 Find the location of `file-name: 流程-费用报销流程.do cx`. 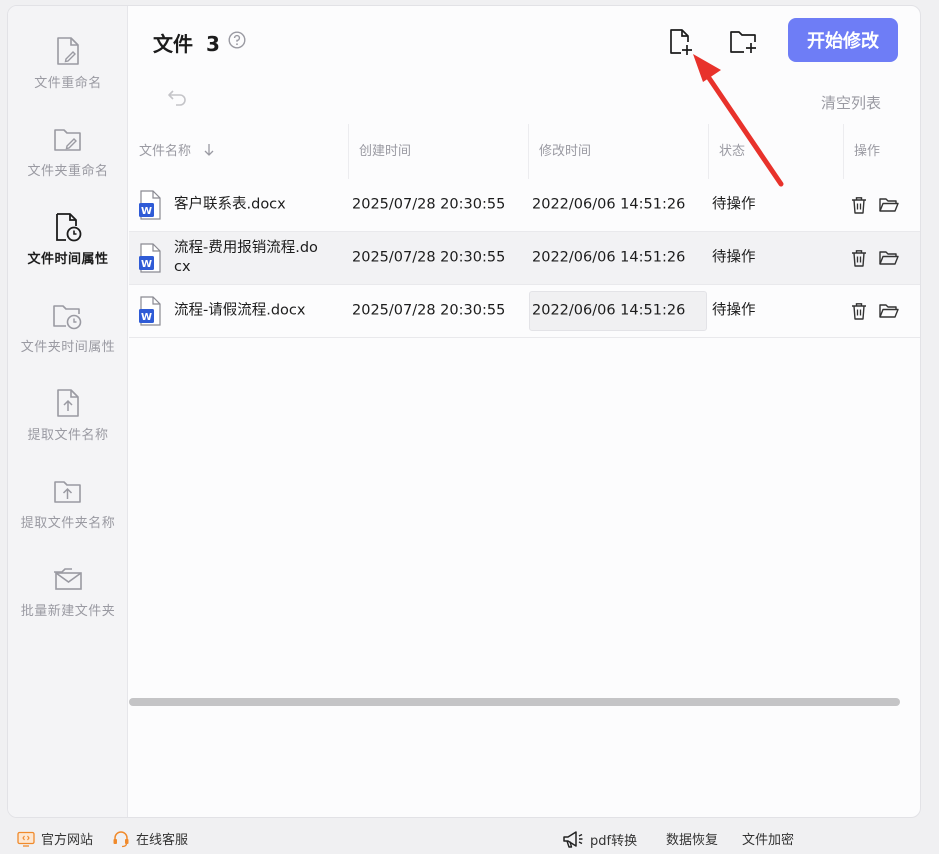

file-name: 流程-费用报销流程.do cx is located at coordinates (259, 258).